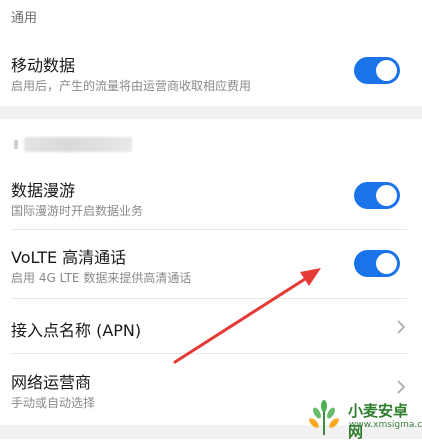 This screenshot has width=422, height=442. Describe the element at coordinates (324, 417) in the screenshot. I see `wheat-logo-icon` at that location.